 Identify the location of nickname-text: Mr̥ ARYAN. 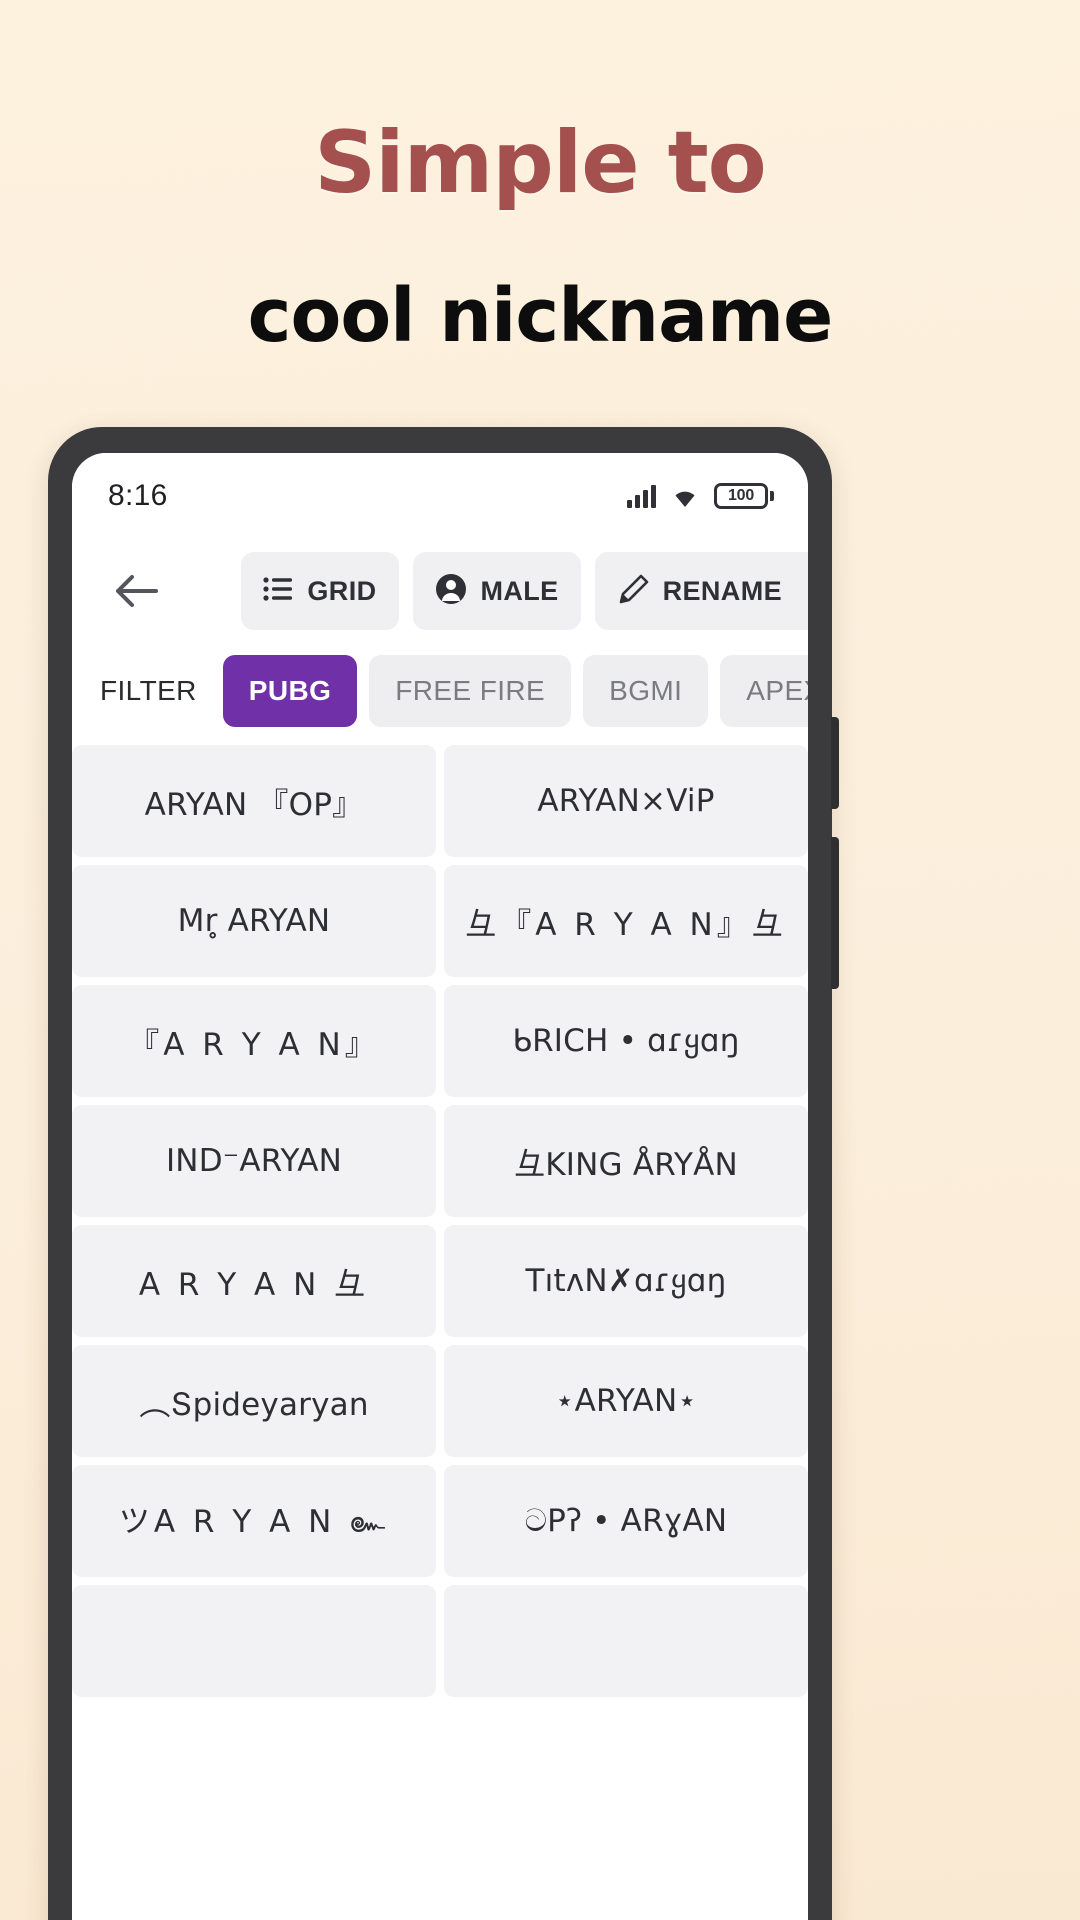
(254, 921).